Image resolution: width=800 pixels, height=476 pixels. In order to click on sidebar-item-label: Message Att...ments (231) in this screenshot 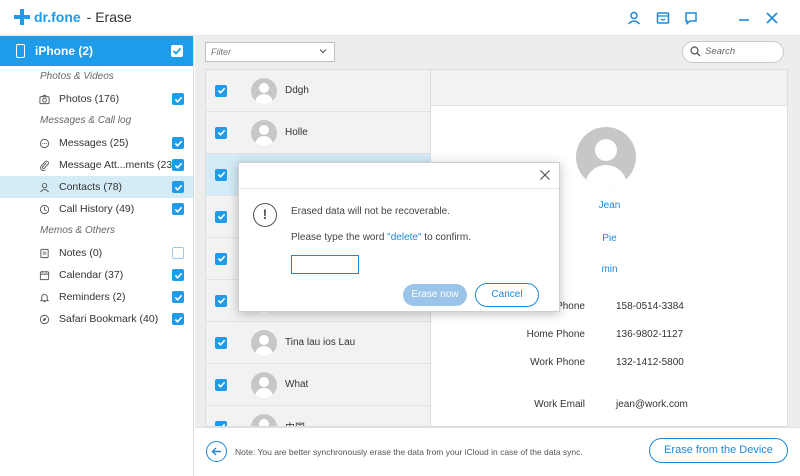, I will do `click(120, 165)`.